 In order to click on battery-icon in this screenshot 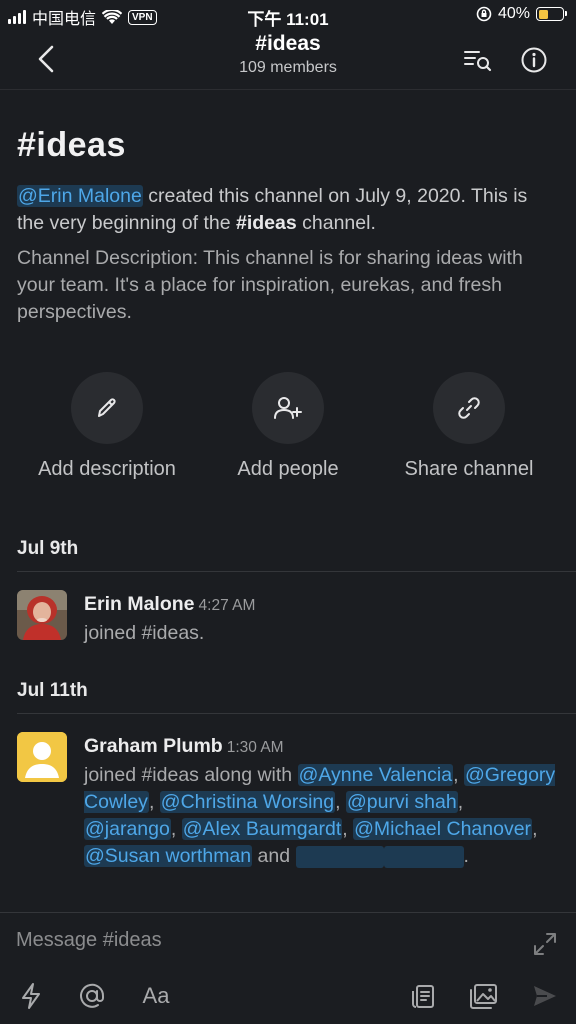, I will do `click(551, 14)`.